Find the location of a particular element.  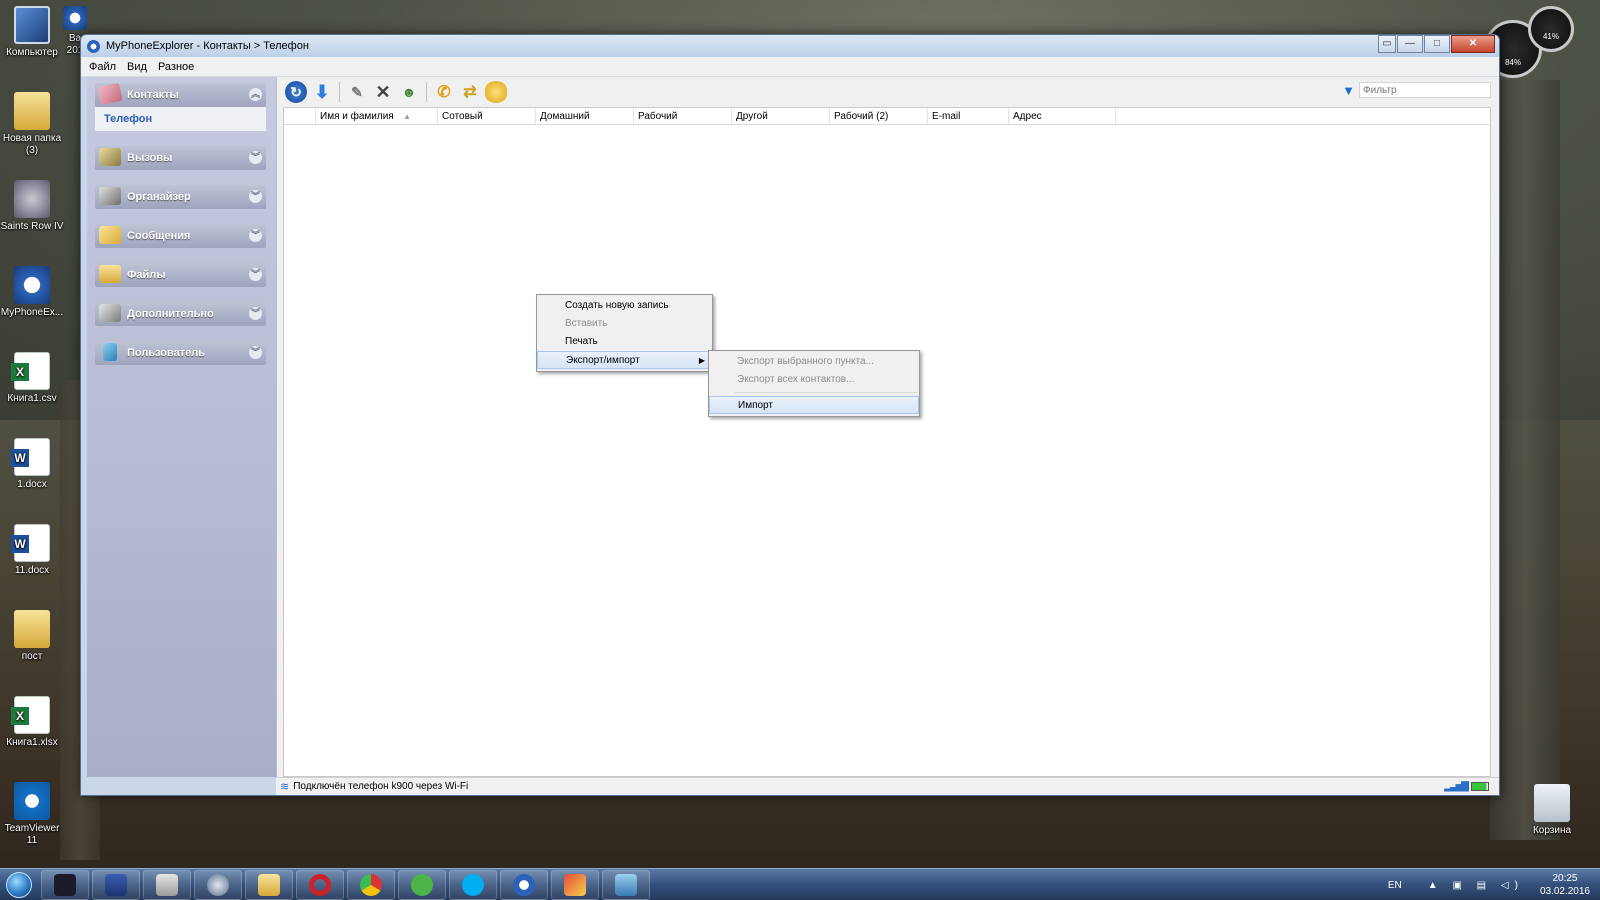

column-header-name: Имя и фамилия ▲ is located at coordinates (377, 116).